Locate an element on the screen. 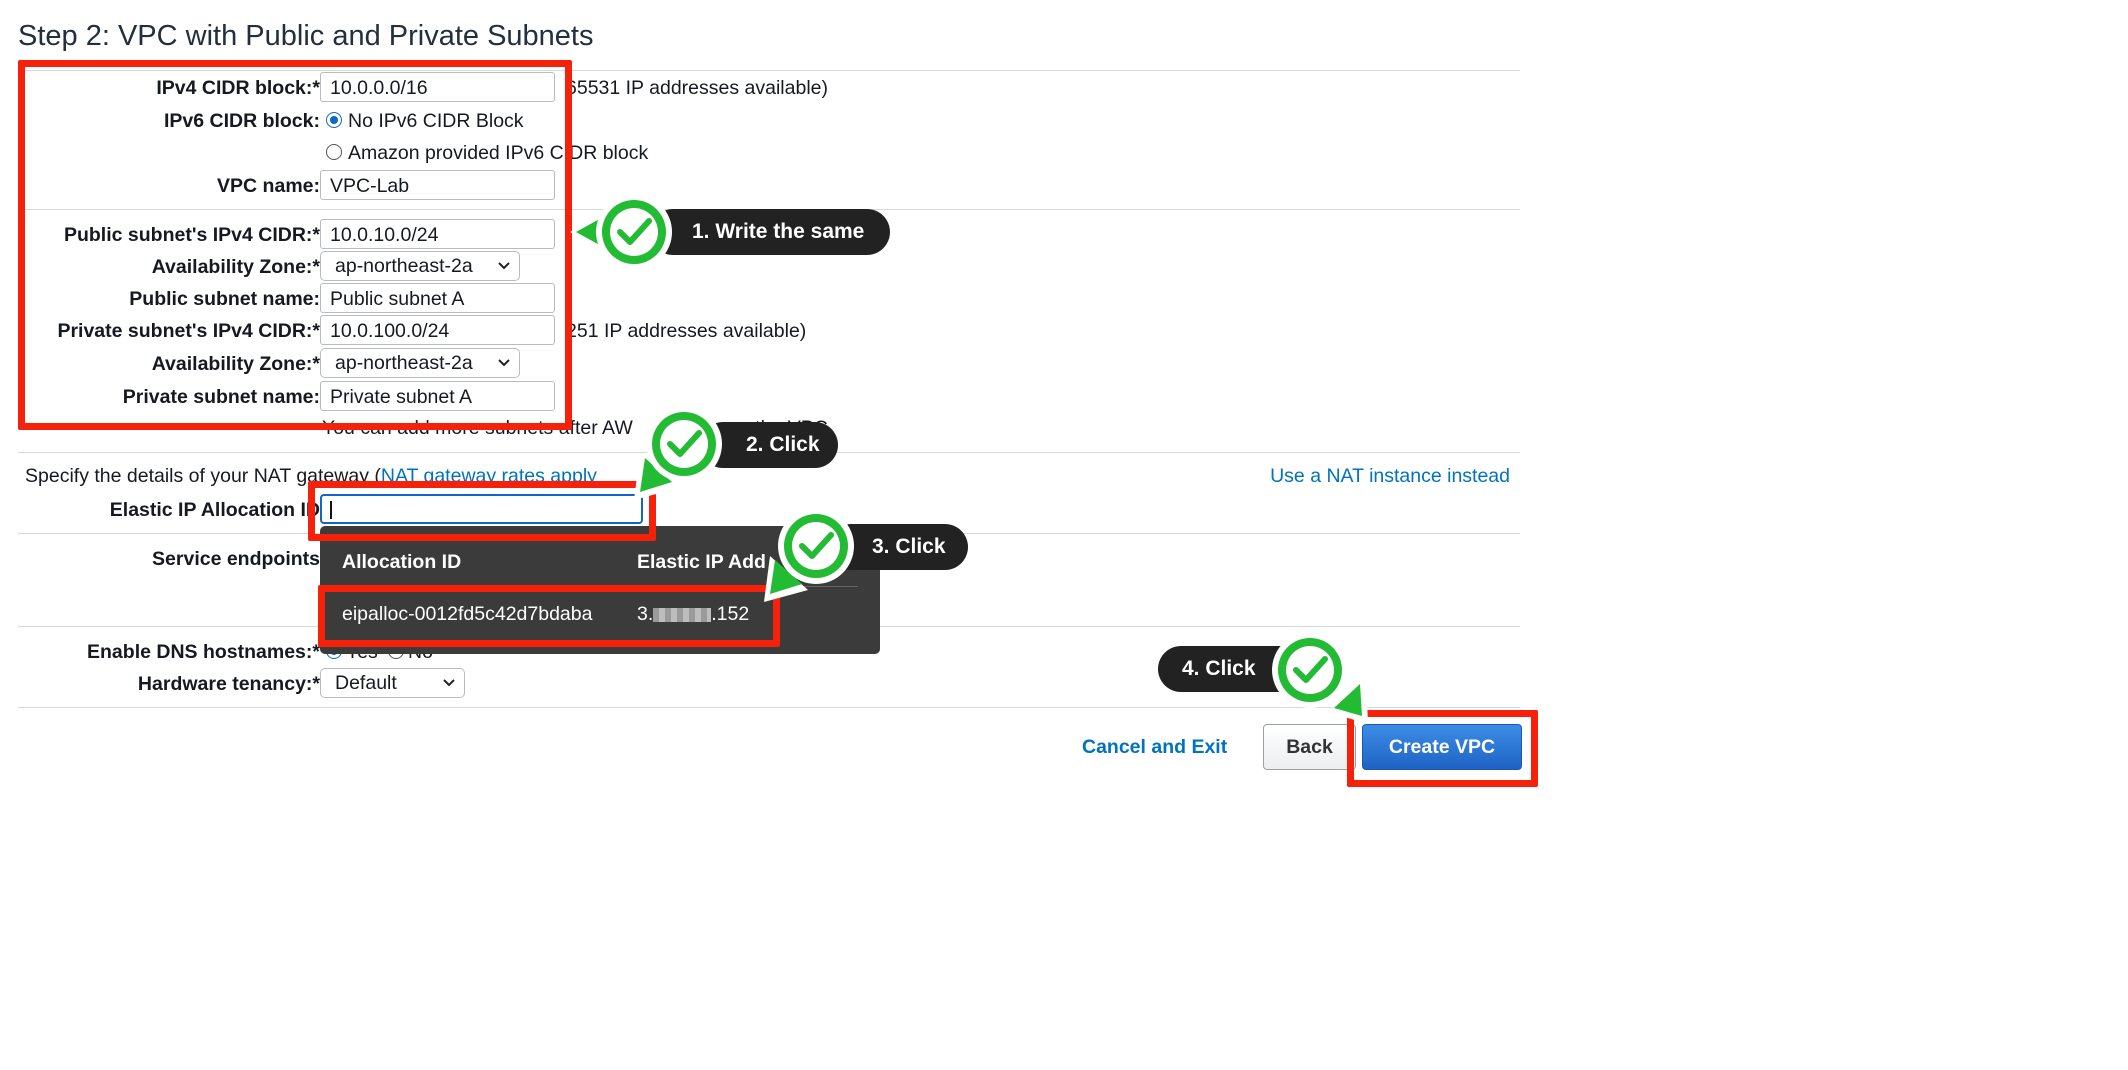  highlight-box-dropdown-row is located at coordinates (549, 616).